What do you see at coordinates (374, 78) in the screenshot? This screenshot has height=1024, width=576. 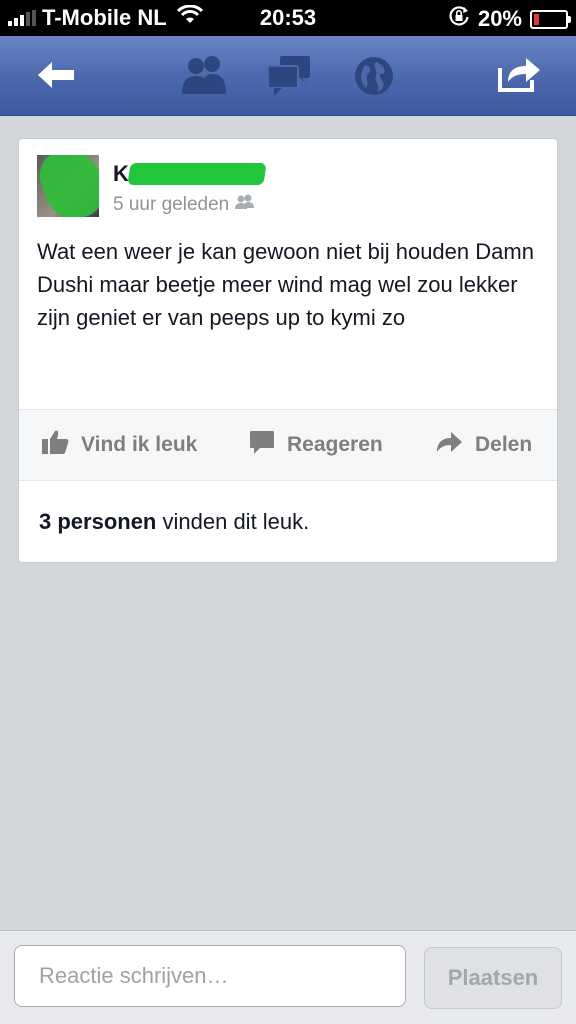 I see `notifications-globe-icon` at bounding box center [374, 78].